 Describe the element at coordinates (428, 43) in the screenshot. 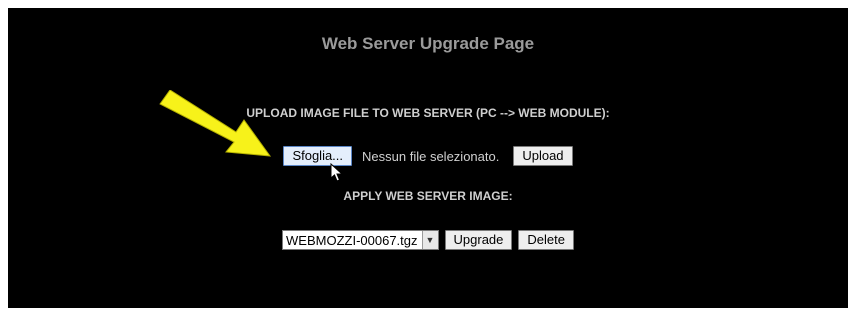

I see `page-title: Web Server Upgrade Page` at that location.